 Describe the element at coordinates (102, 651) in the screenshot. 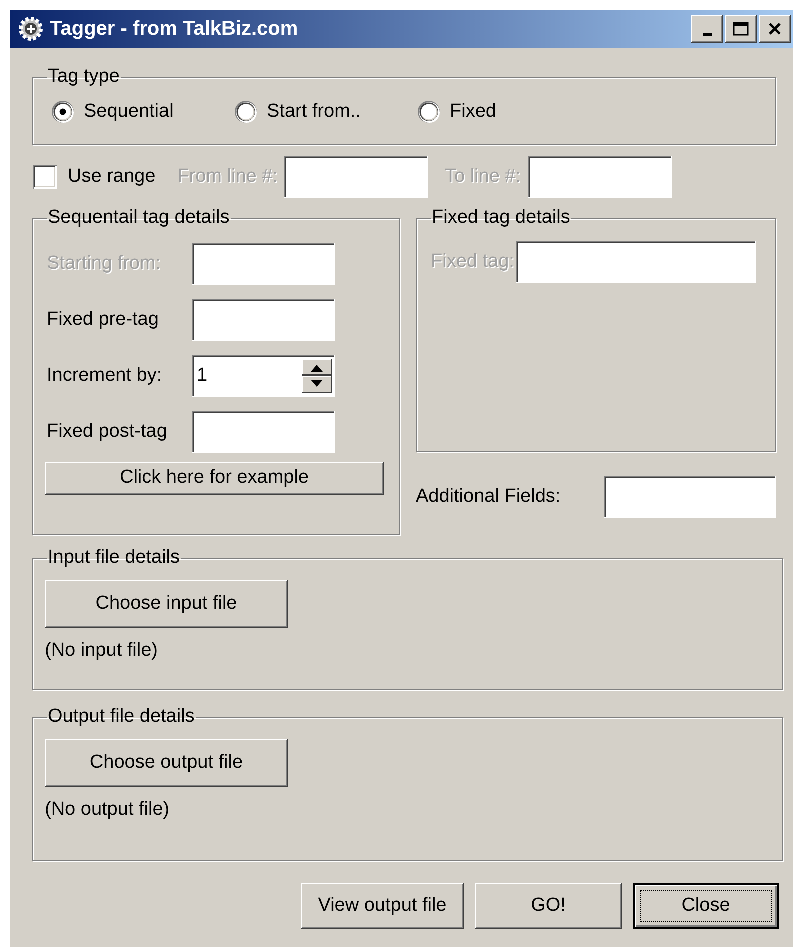

I see `file-status: (No input file)` at that location.